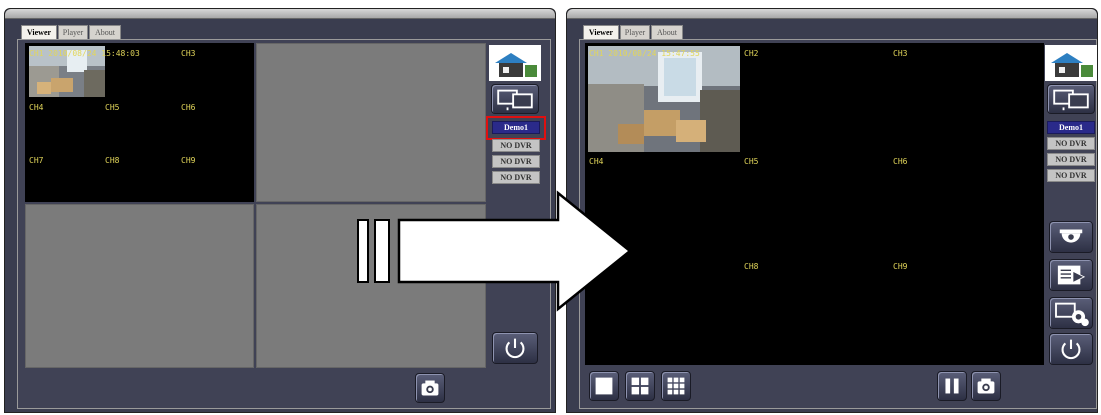 This screenshot has width=1101, height=415. What do you see at coordinates (1071, 275) in the screenshot?
I see `playback-icon` at bounding box center [1071, 275].